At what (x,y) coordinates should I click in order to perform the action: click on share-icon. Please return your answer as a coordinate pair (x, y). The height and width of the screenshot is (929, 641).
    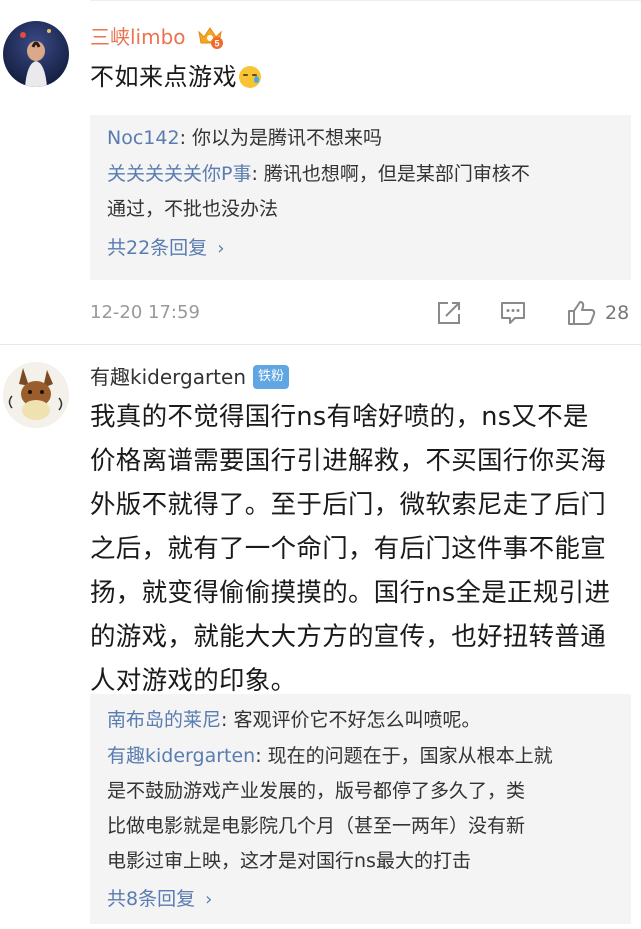
    Looking at the image, I should click on (449, 313).